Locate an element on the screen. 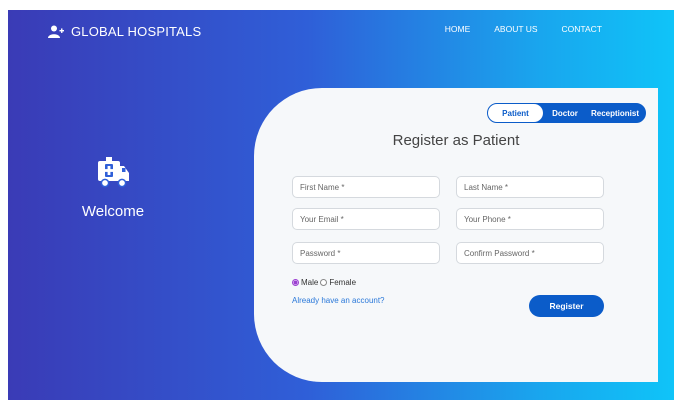 The width and height of the screenshot is (674, 400). form-title: Register as Patient is located at coordinates (456, 140).